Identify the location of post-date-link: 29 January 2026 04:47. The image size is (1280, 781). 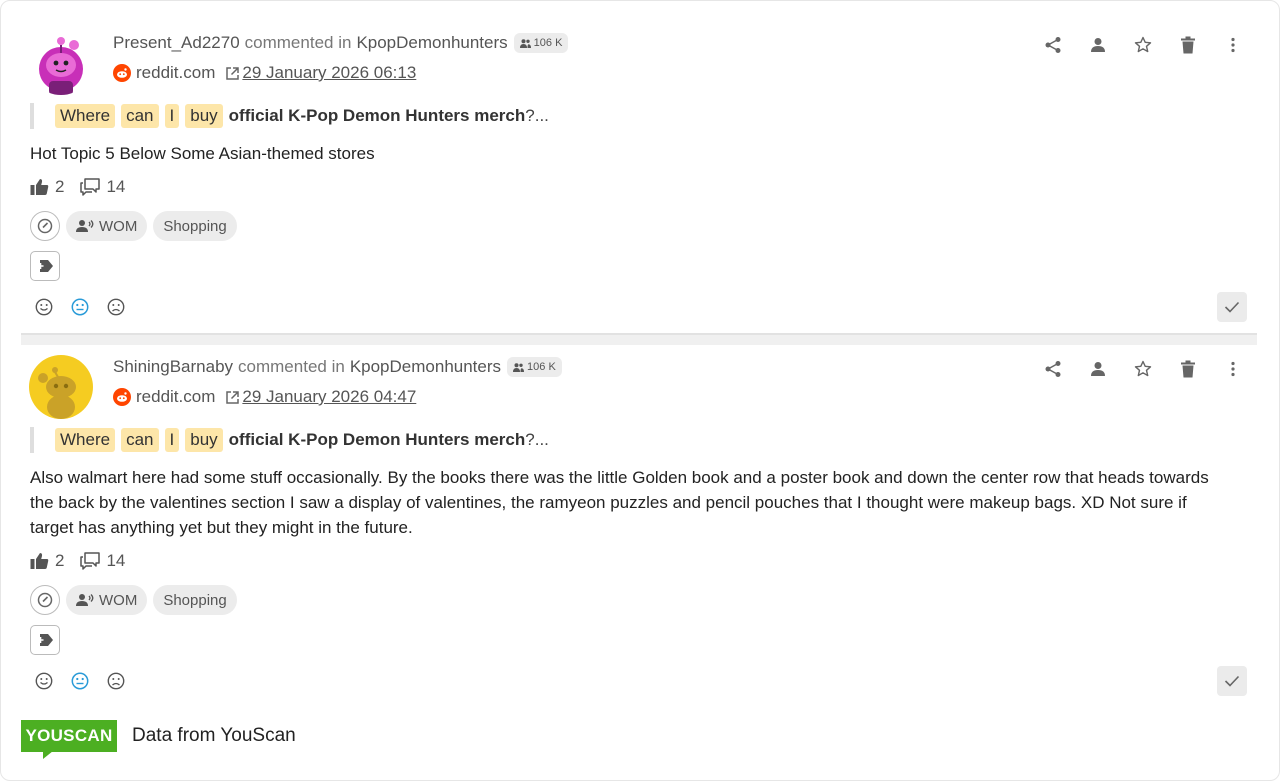
(329, 397).